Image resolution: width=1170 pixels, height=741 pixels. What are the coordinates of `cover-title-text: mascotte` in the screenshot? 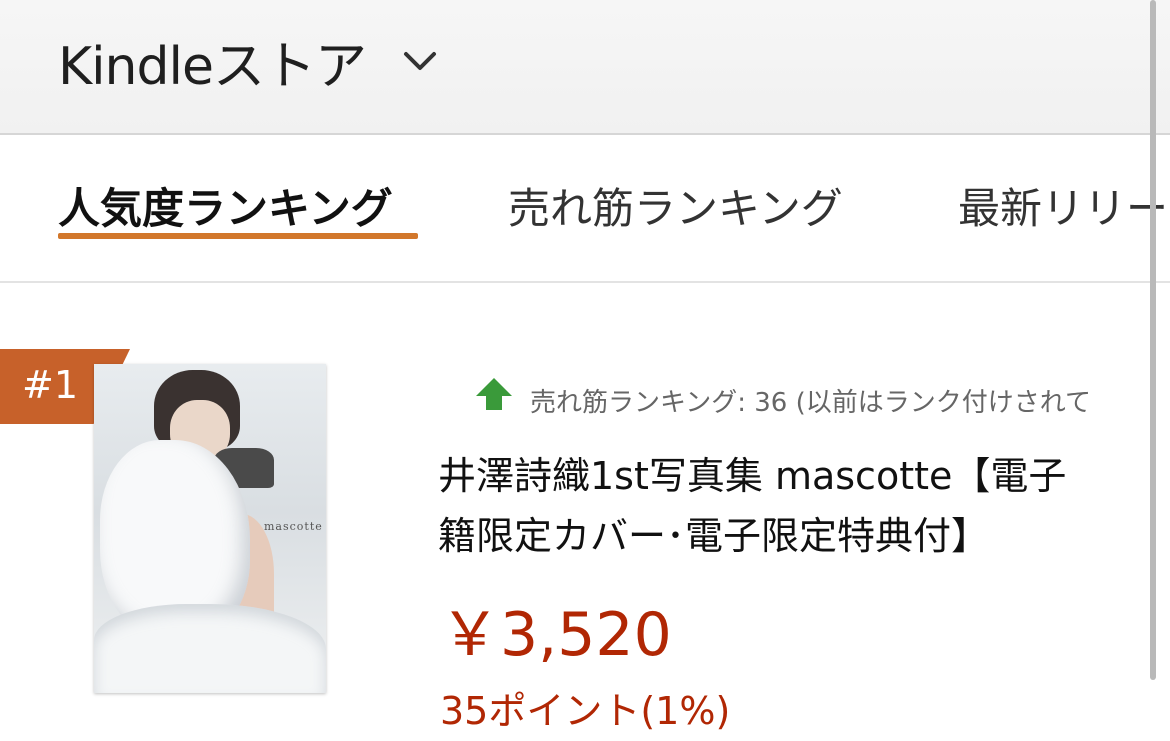 It's located at (293, 526).